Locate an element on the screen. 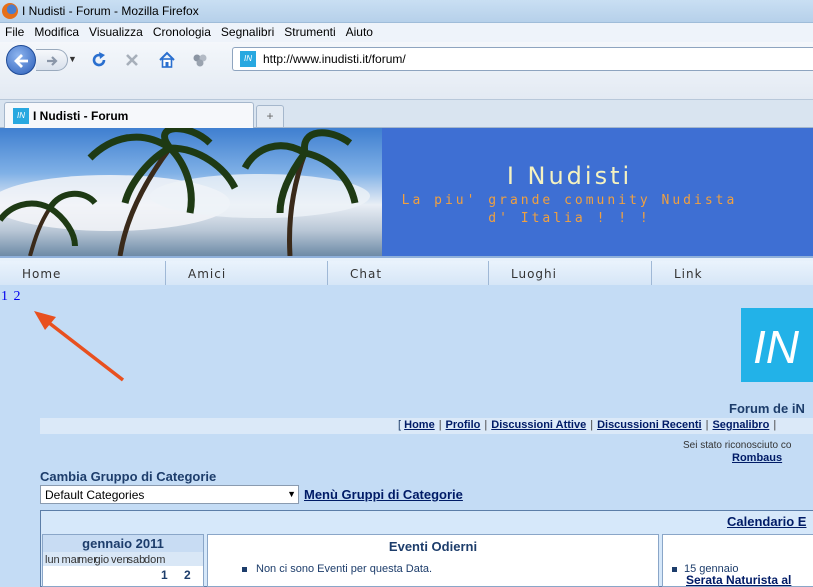  forward-icon is located at coordinates (52, 61).